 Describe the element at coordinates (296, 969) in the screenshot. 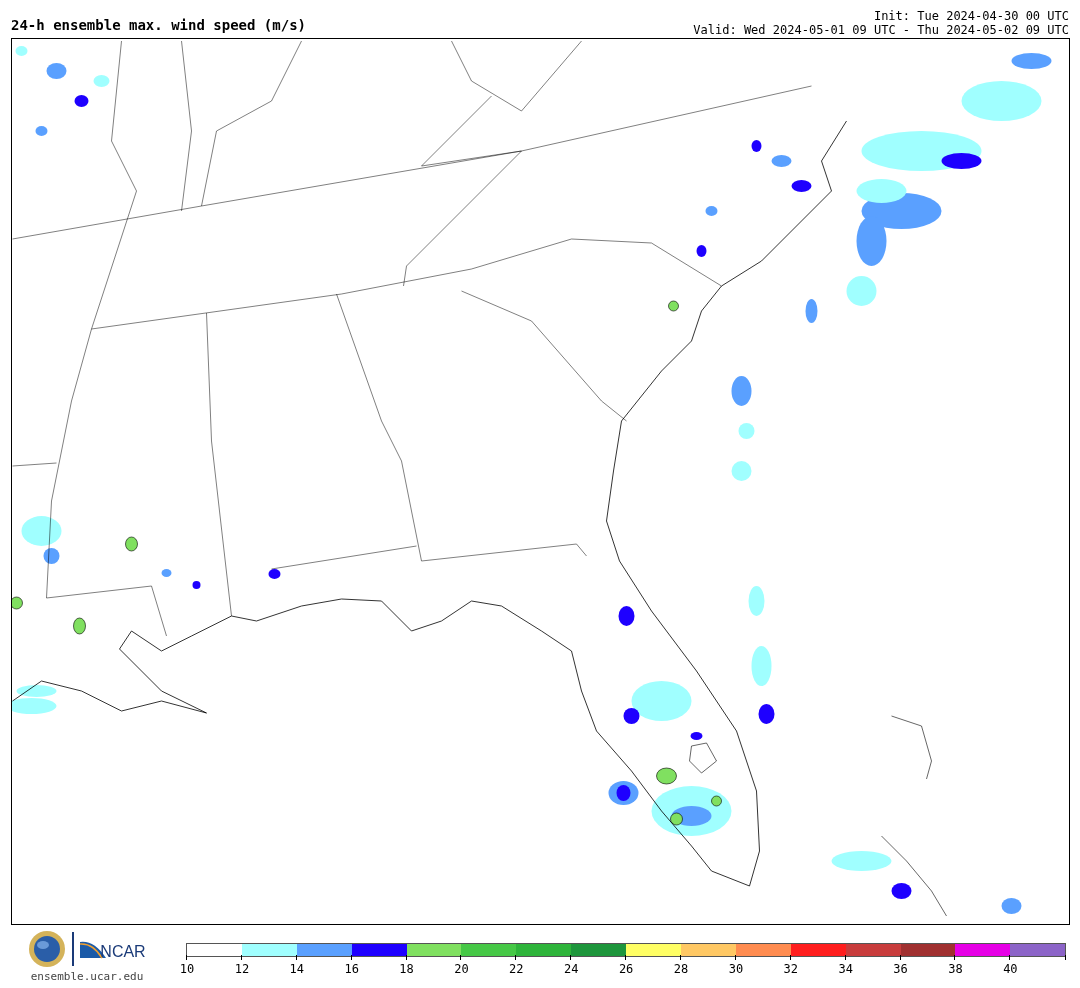

I see `legend-label: 14` at that location.